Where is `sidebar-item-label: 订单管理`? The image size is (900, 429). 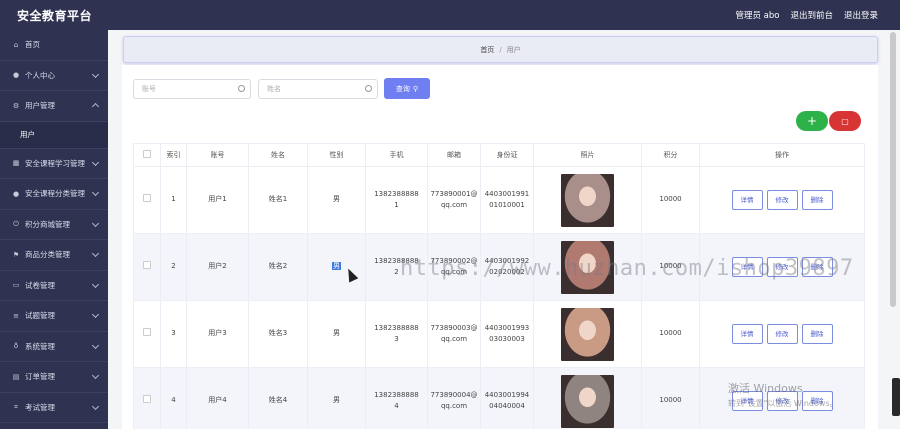 sidebar-item-label: 订单管理 is located at coordinates (40, 377).